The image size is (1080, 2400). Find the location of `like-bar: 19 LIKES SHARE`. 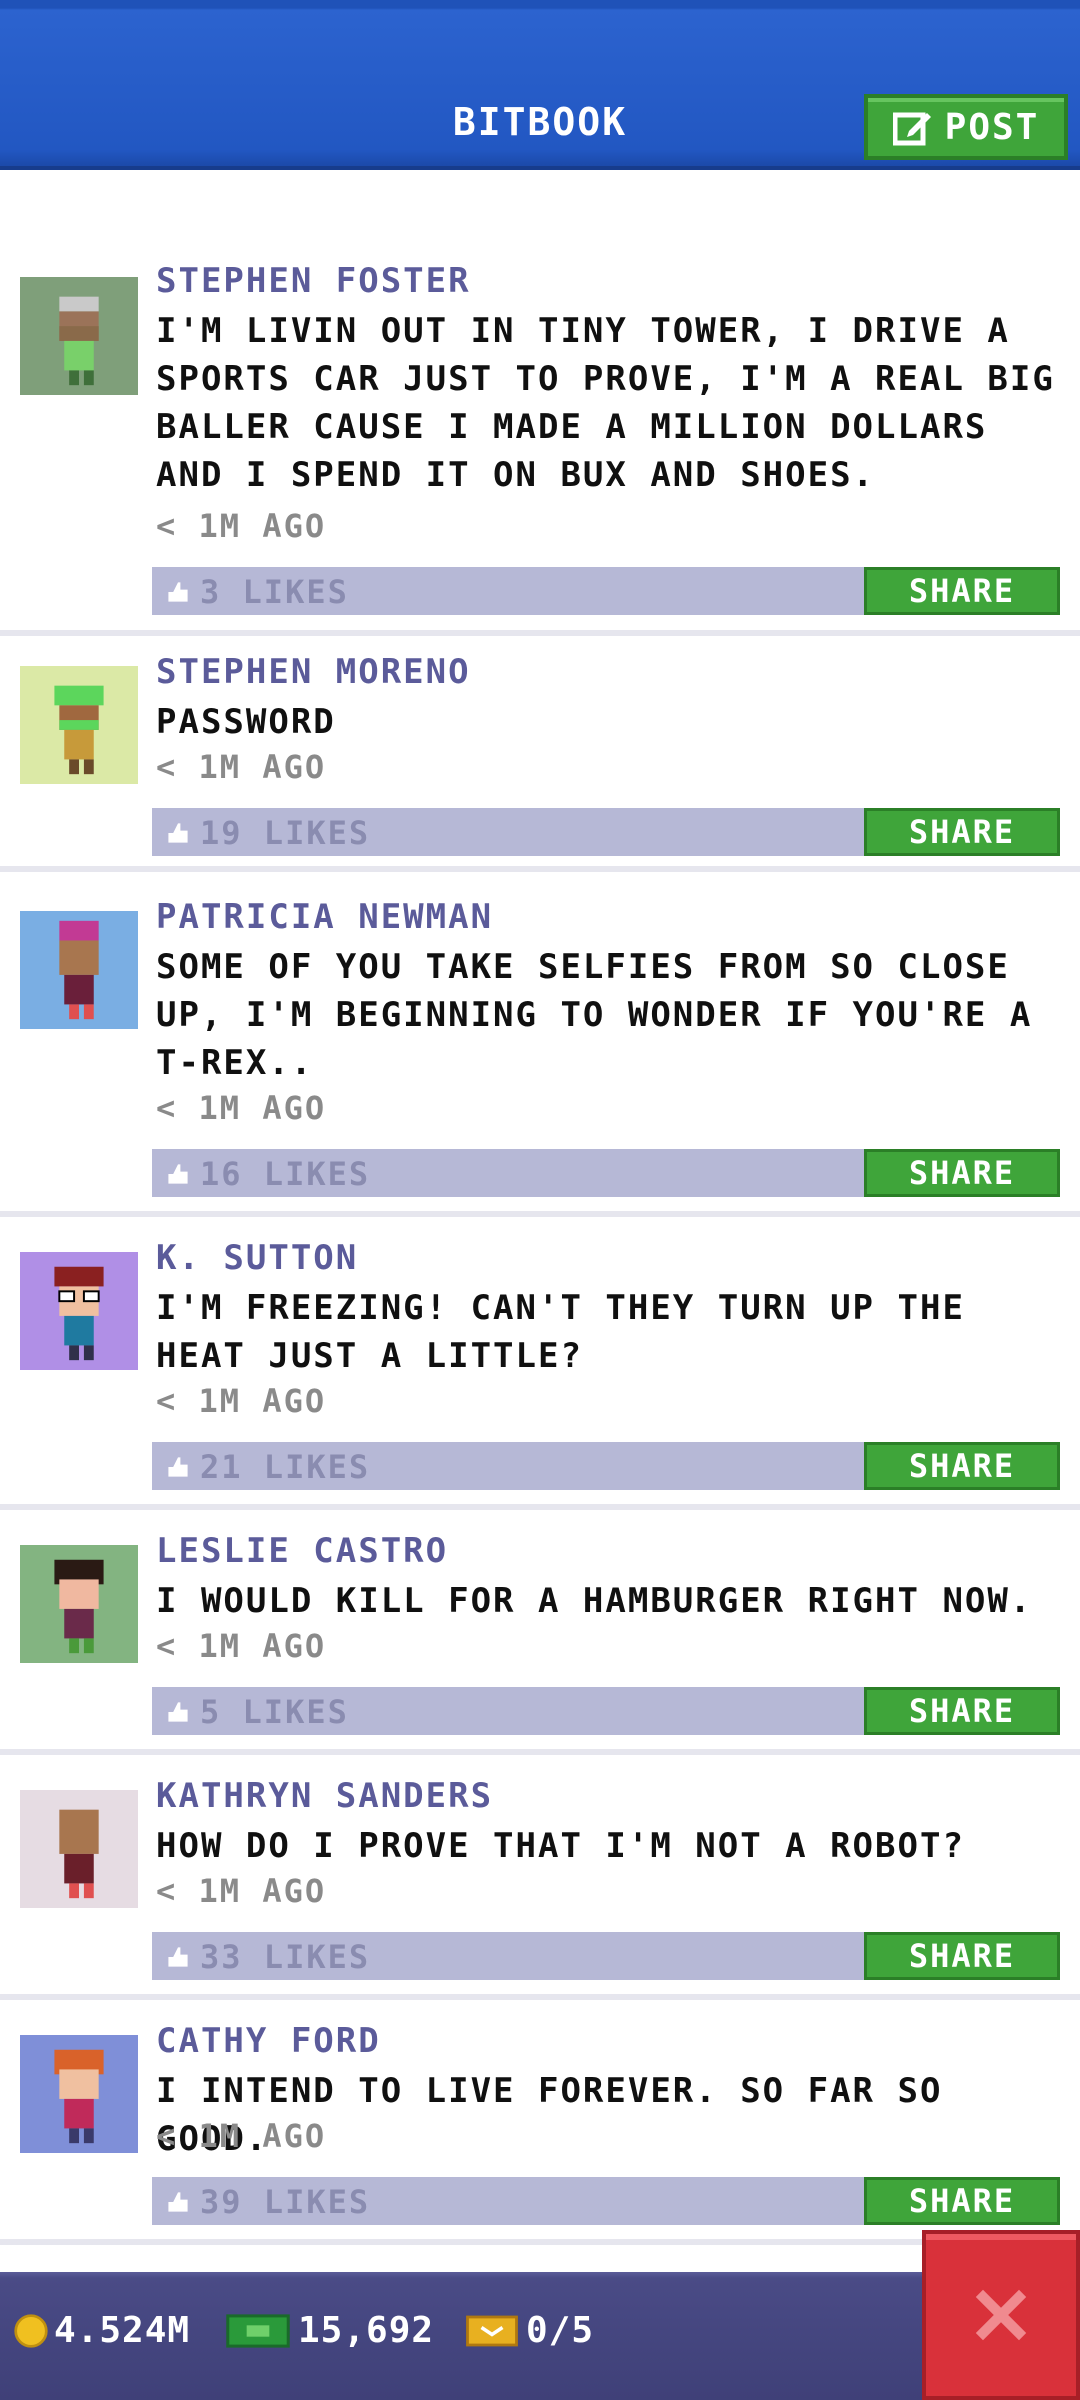

like-bar: 19 LIKES SHARE is located at coordinates (606, 832).